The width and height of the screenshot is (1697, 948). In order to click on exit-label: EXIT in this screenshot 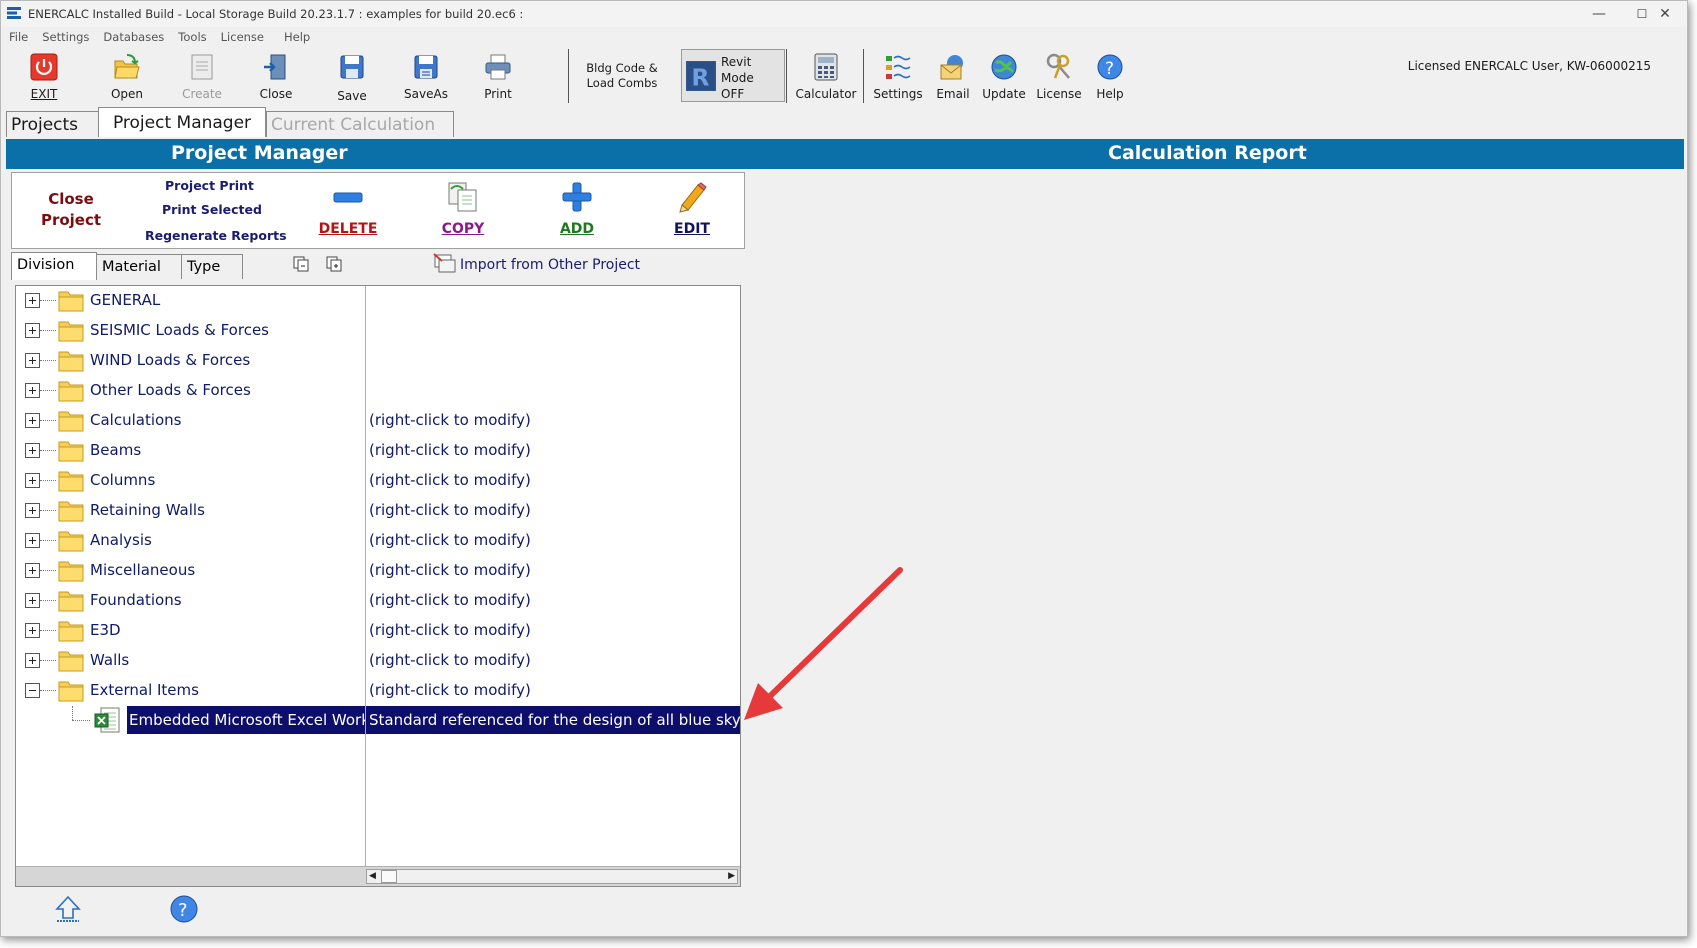, I will do `click(44, 94)`.